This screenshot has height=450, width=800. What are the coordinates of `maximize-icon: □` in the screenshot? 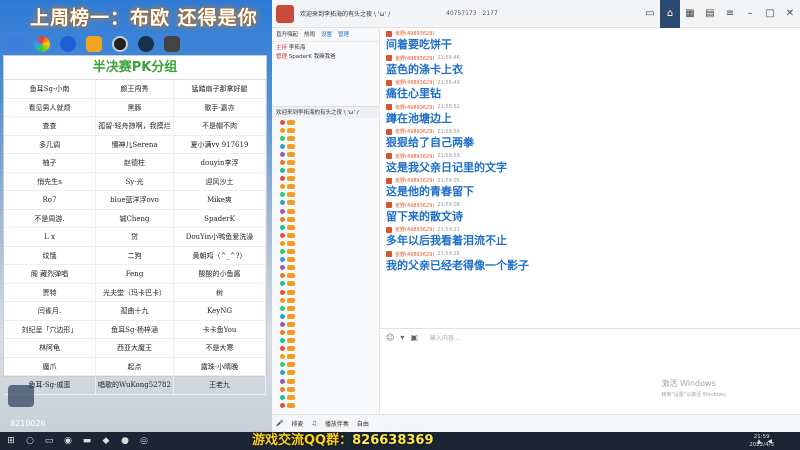 It's located at (770, 14).